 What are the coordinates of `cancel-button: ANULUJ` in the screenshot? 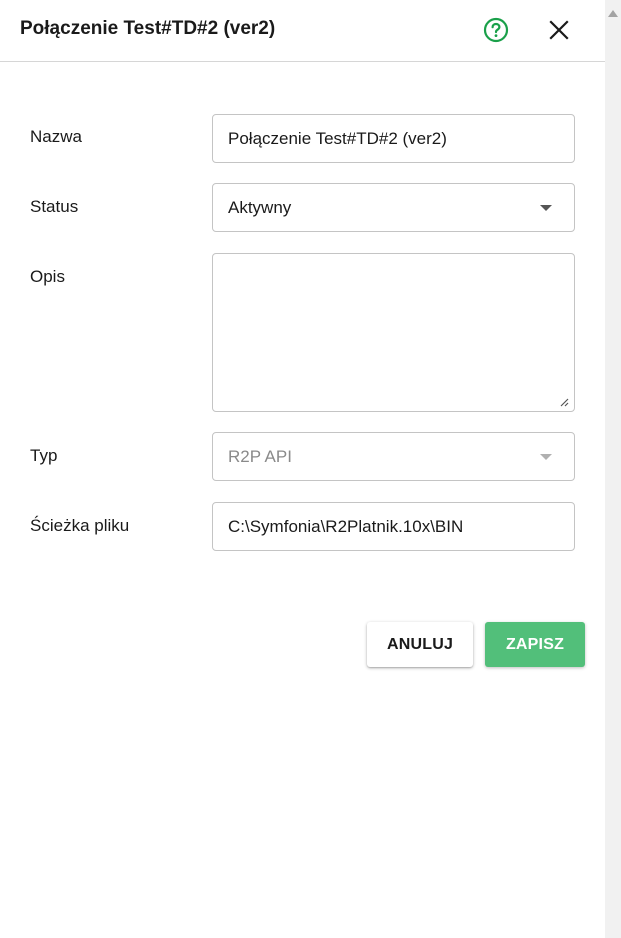 It's located at (420, 644).